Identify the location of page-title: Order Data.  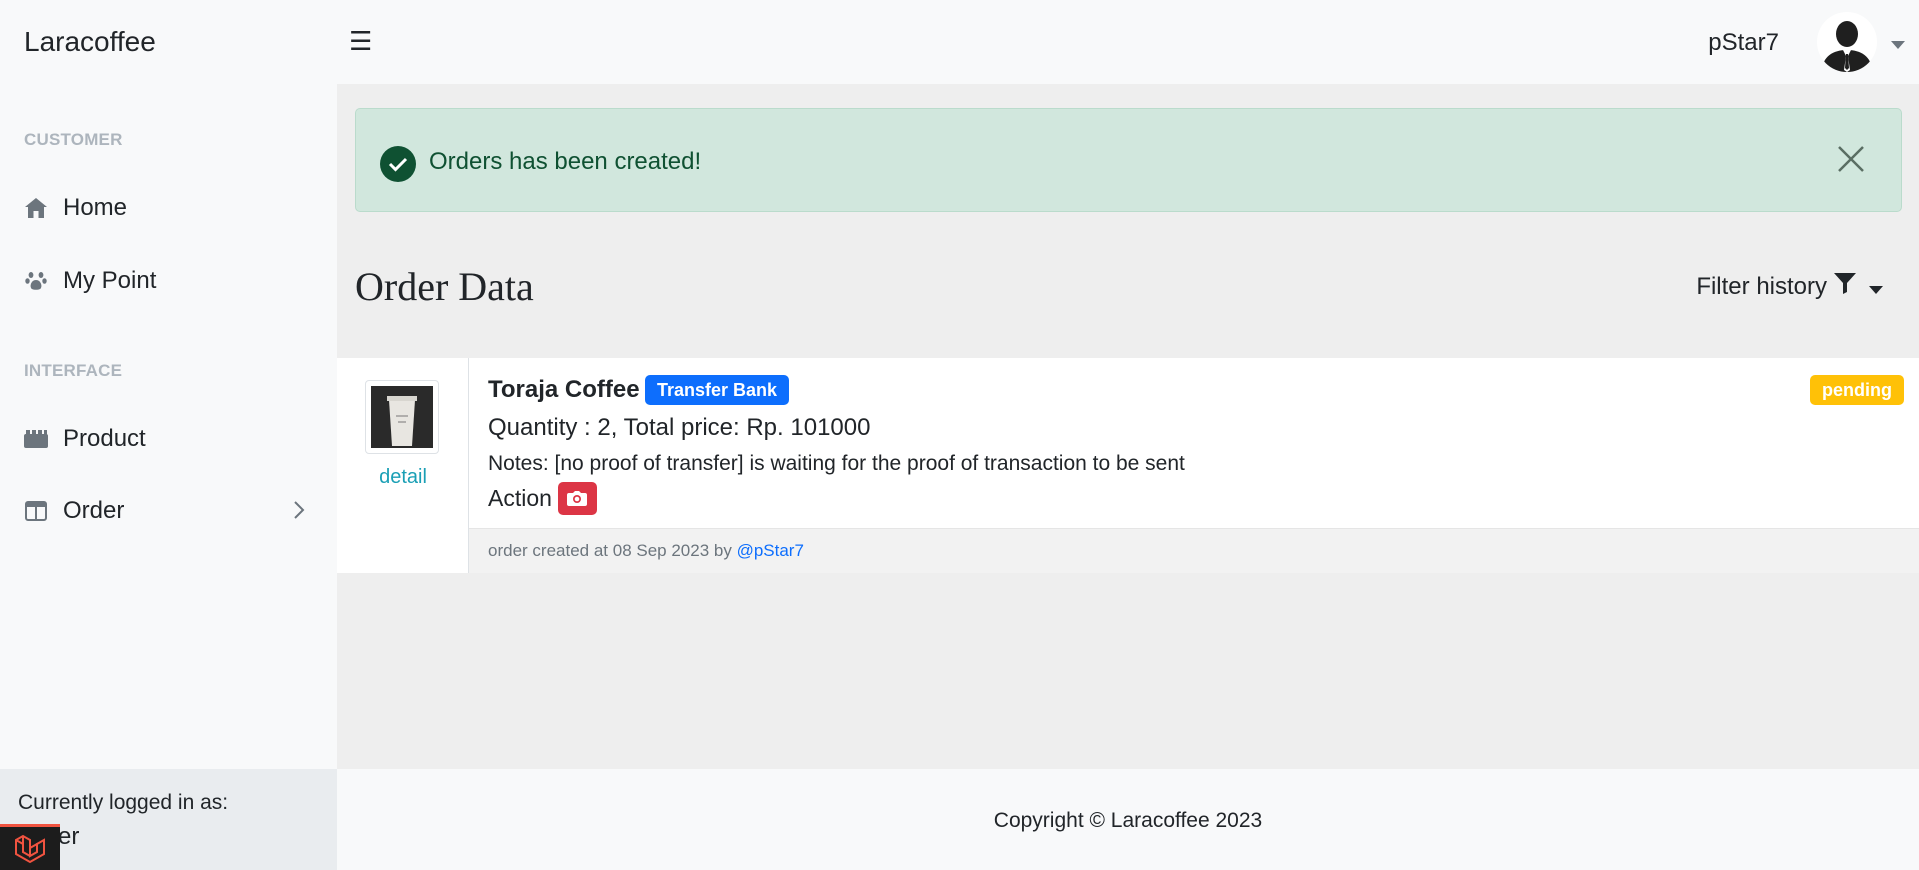
(444, 286).